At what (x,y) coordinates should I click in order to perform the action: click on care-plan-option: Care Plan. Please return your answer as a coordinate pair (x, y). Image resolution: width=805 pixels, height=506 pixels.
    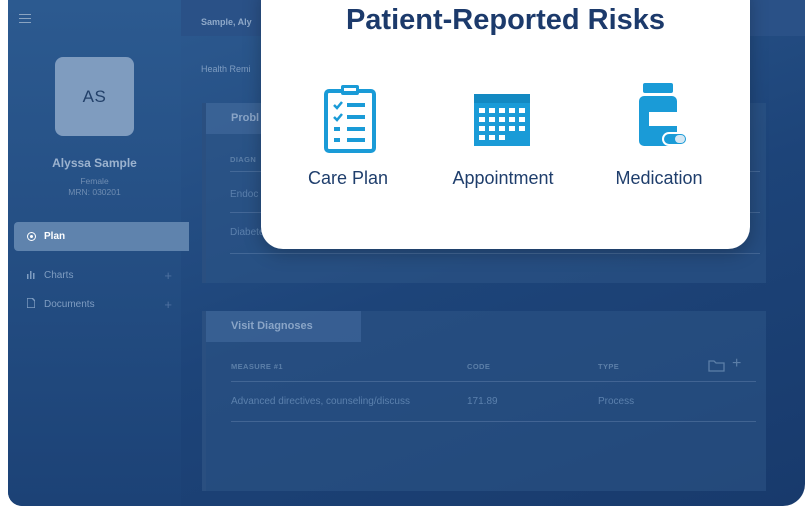
    Looking at the image, I should click on (348, 142).